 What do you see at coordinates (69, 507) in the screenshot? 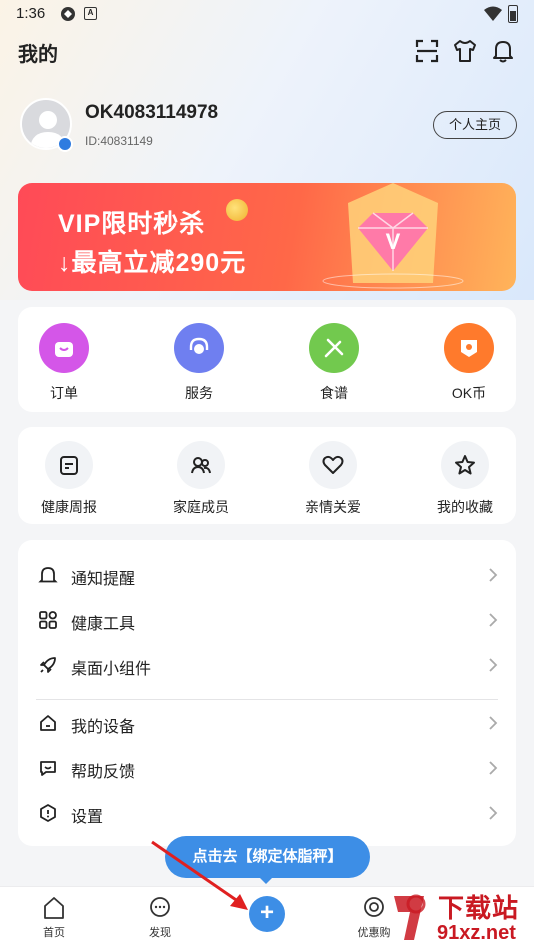
I see `tool-label: 健康周报` at bounding box center [69, 507].